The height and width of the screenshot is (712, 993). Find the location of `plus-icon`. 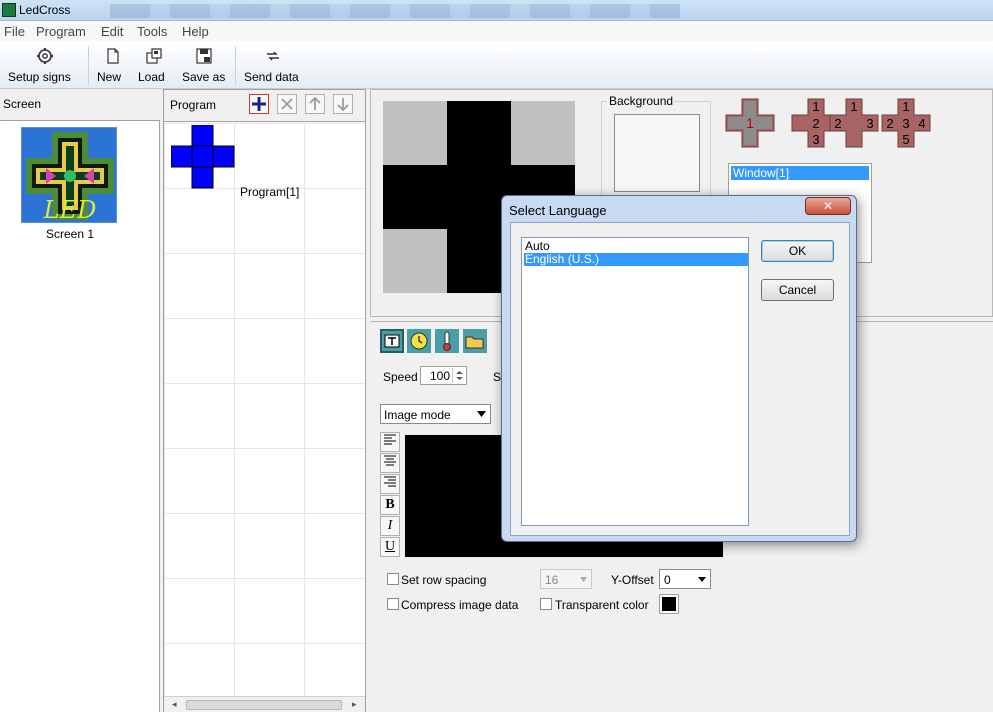

plus-icon is located at coordinates (259, 104).